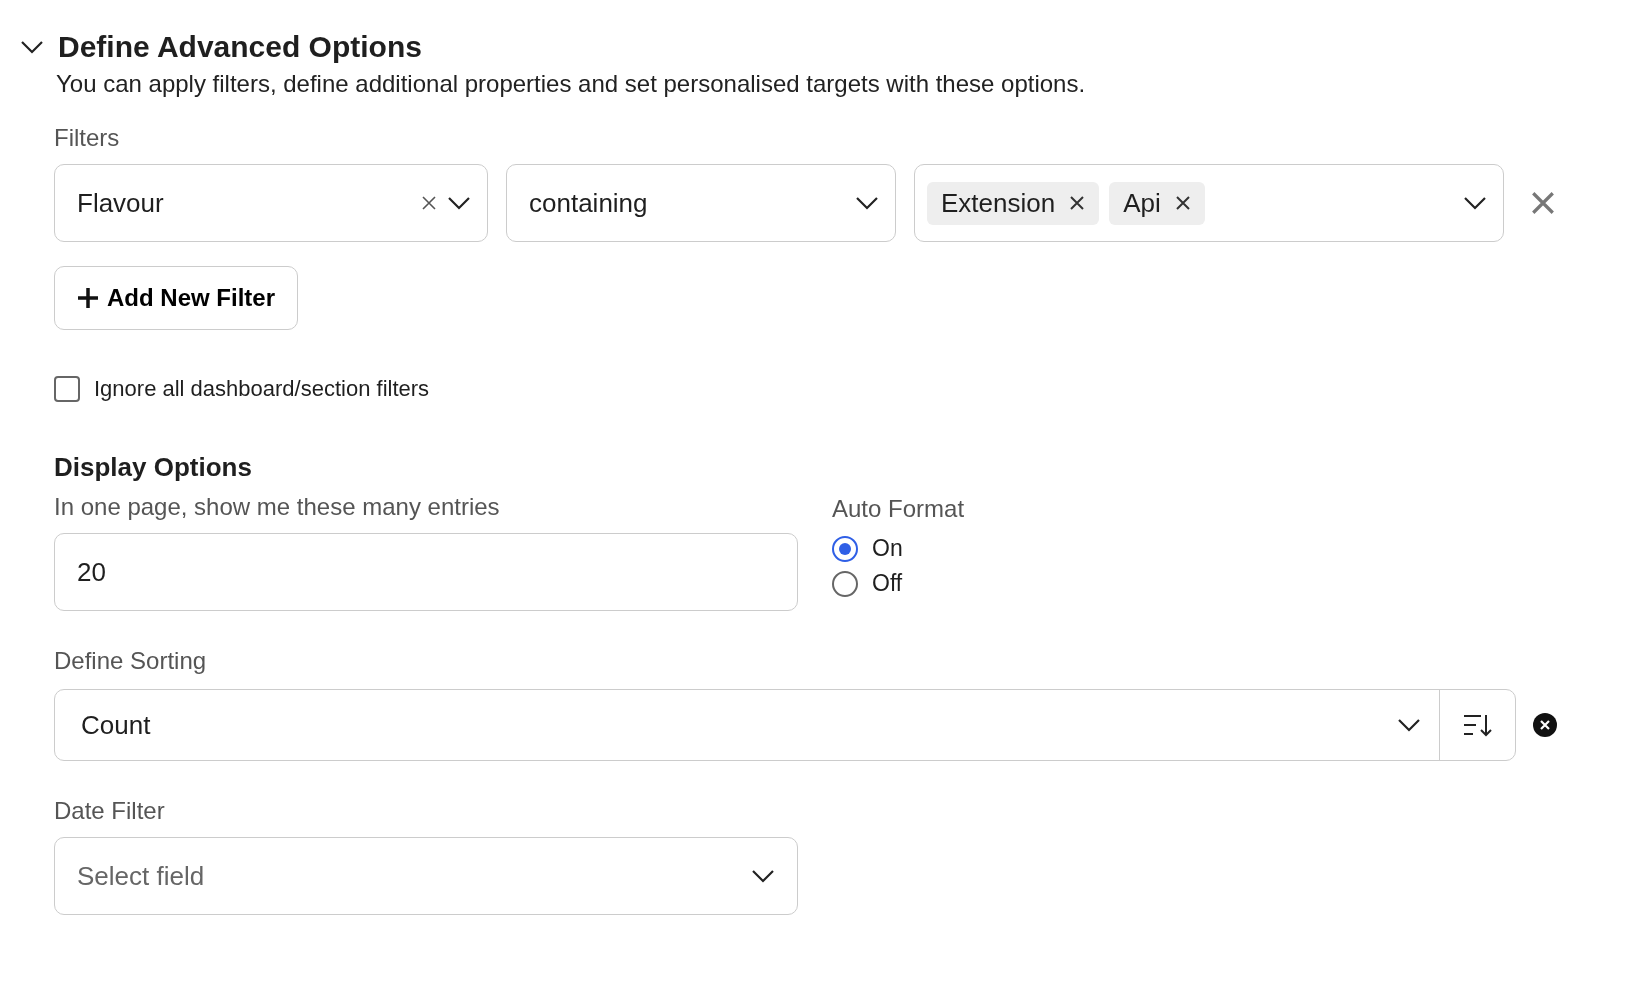  What do you see at coordinates (1543, 203) in the screenshot?
I see `remove-filter-icon` at bounding box center [1543, 203].